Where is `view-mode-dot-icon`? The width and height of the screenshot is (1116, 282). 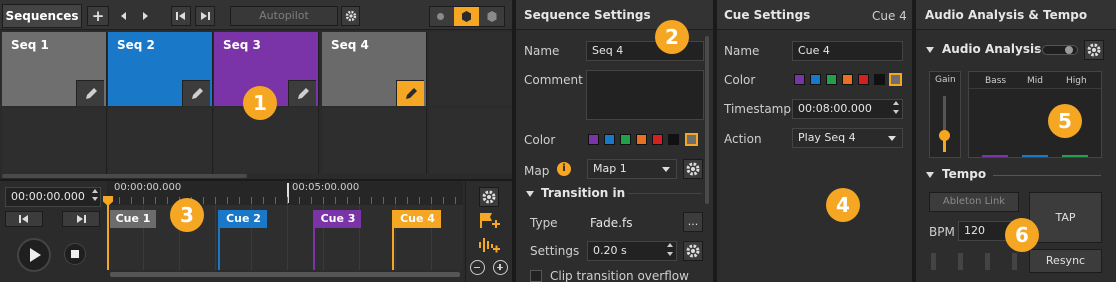 view-mode-dot-icon is located at coordinates (440, 16).